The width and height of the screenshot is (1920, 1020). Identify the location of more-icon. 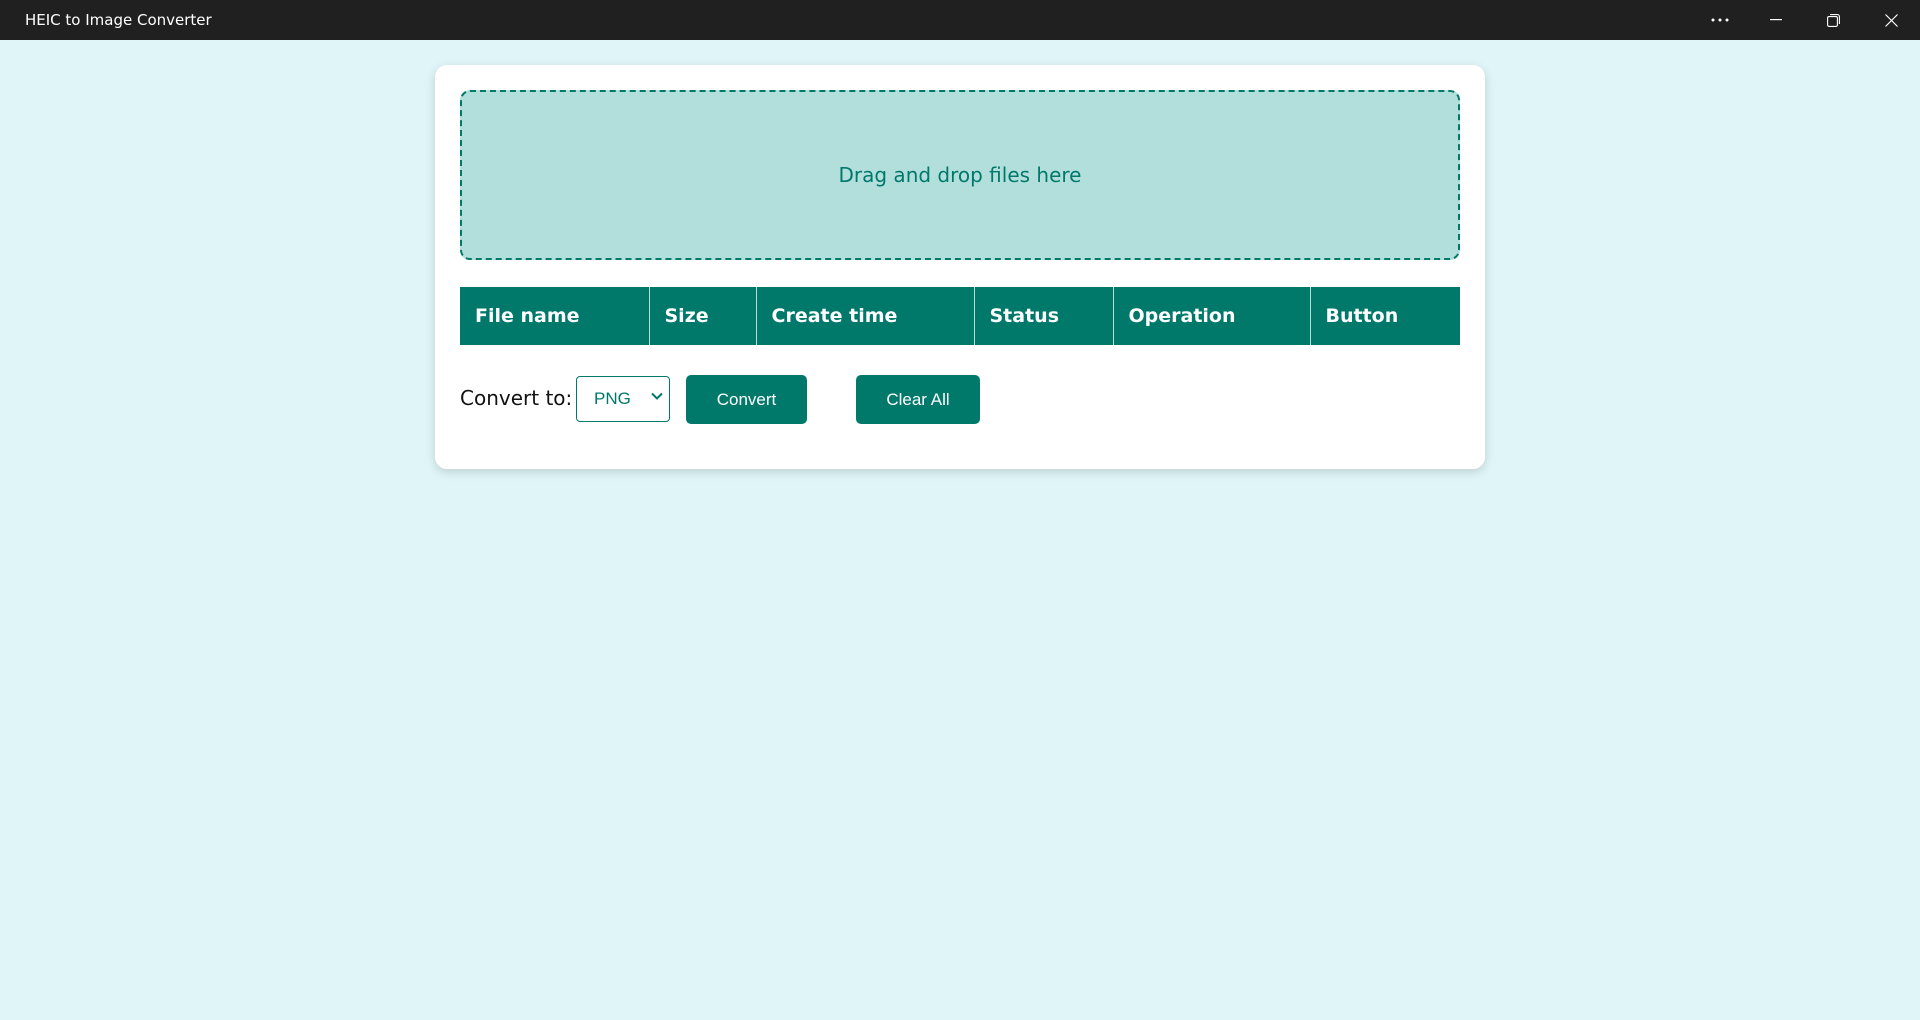
(1720, 20).